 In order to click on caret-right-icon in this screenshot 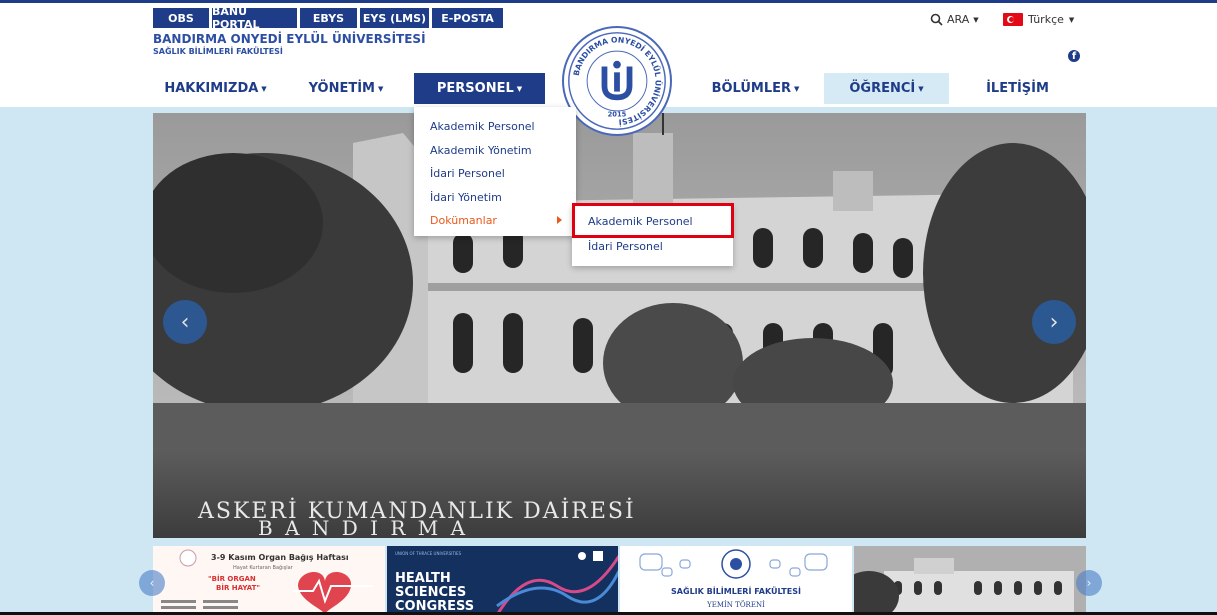, I will do `click(559, 220)`.